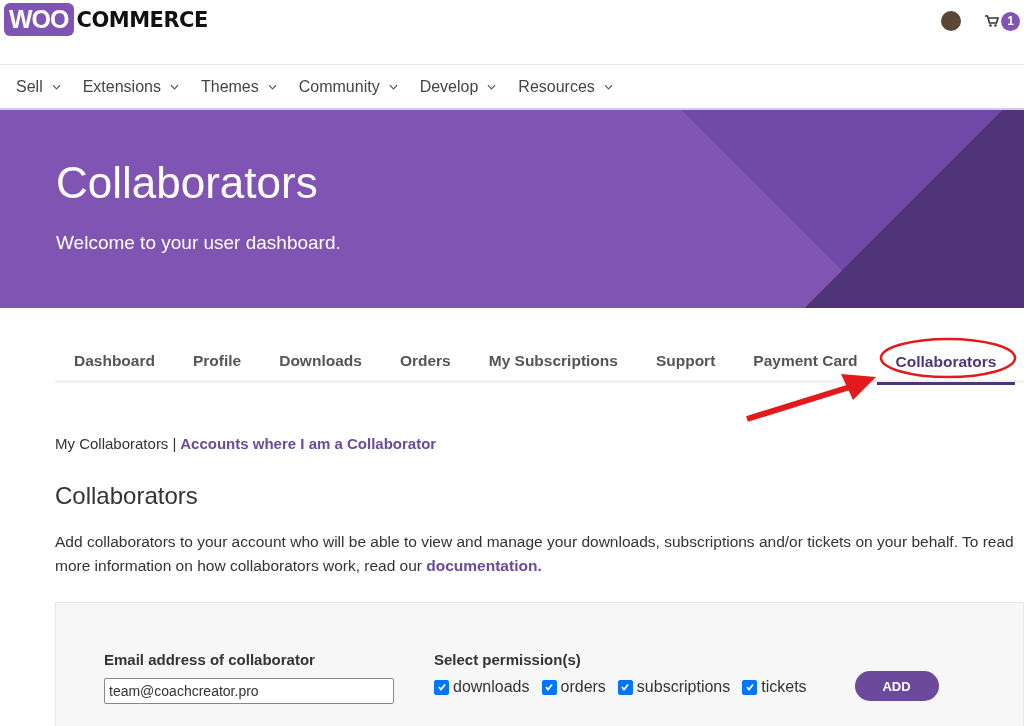  What do you see at coordinates (535, 554) in the screenshot?
I see `description-text: Add collaborators to your account who will be able to view and manage your downloads, subscriptions and/or tickets on your behalf. To read more information on how collaborators work, read our documentation.` at bounding box center [535, 554].